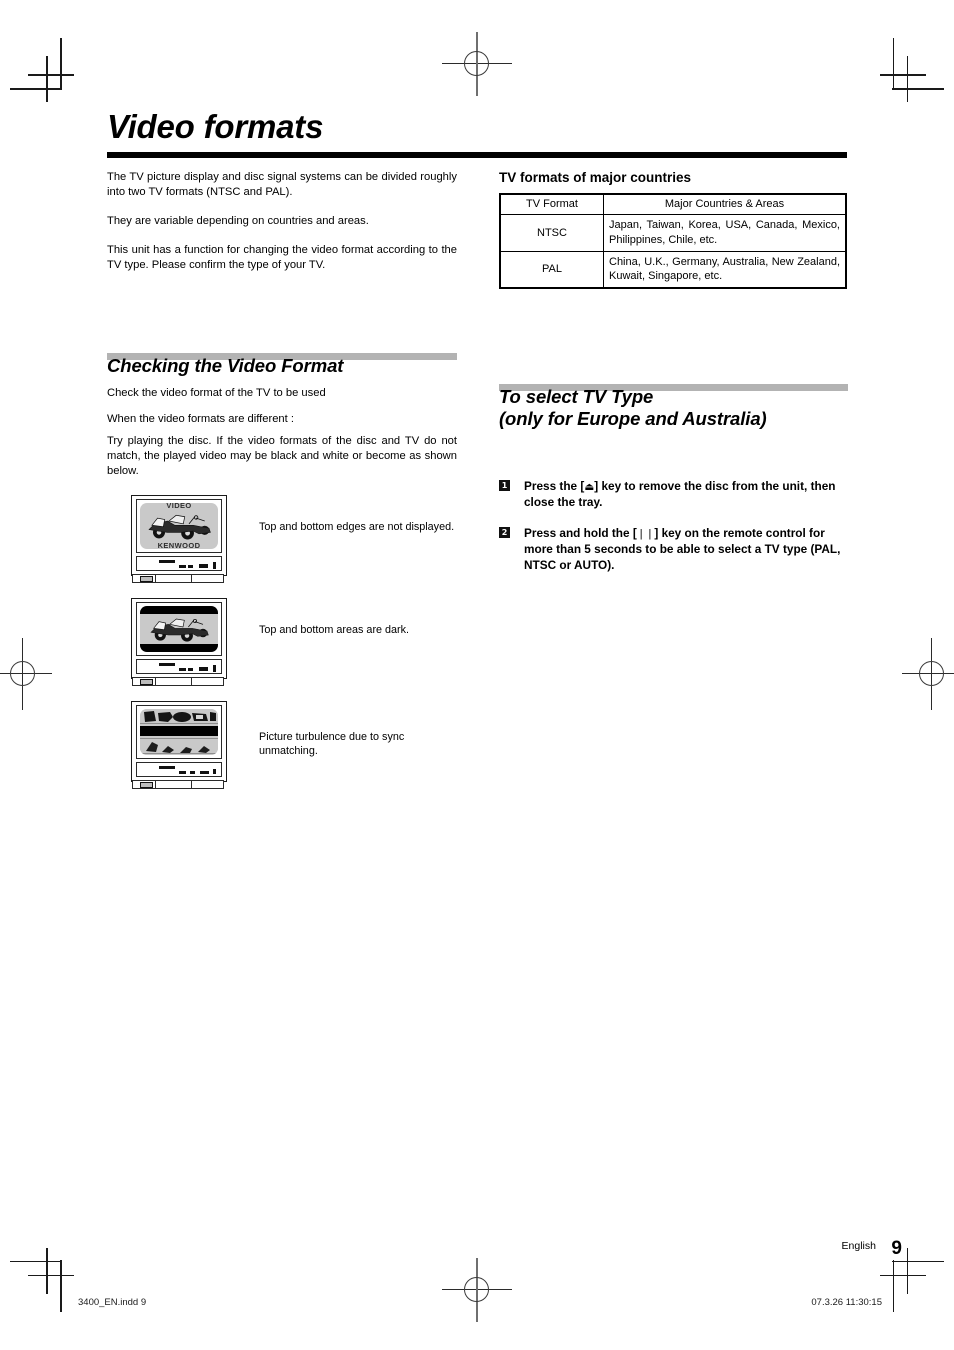  Describe the element at coordinates (912, 70) in the screenshot. I see `crop-mark-top-right` at that location.